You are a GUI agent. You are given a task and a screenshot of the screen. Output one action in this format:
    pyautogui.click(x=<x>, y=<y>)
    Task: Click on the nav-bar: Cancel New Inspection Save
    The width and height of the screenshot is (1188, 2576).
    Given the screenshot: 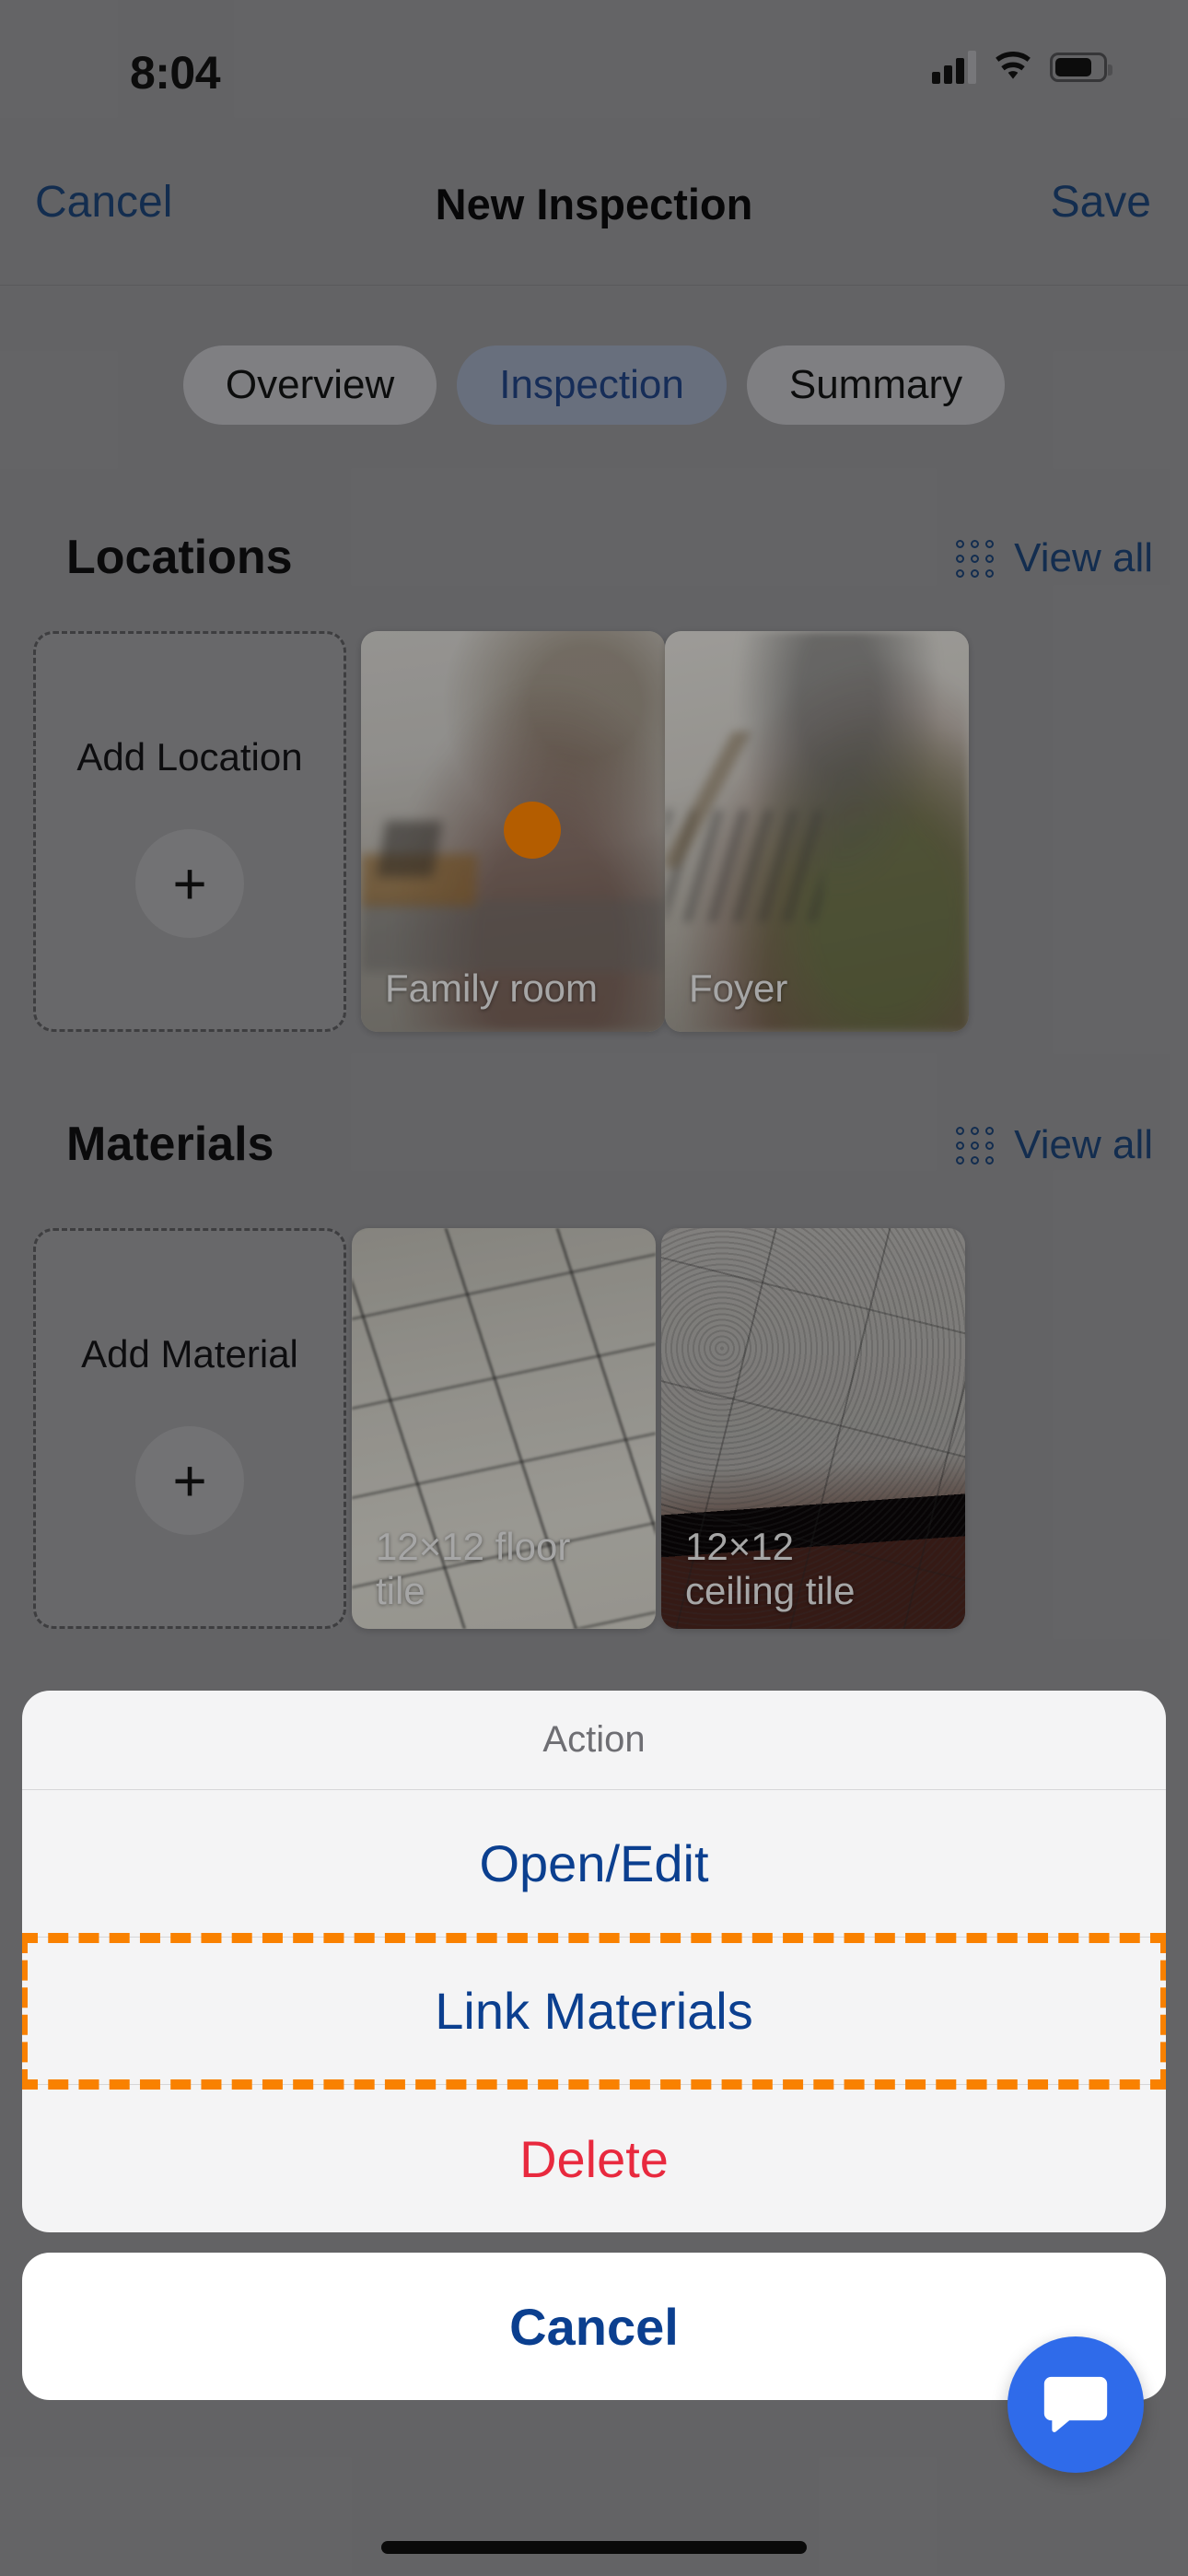 What is the action you would take?
    pyautogui.click(x=594, y=207)
    